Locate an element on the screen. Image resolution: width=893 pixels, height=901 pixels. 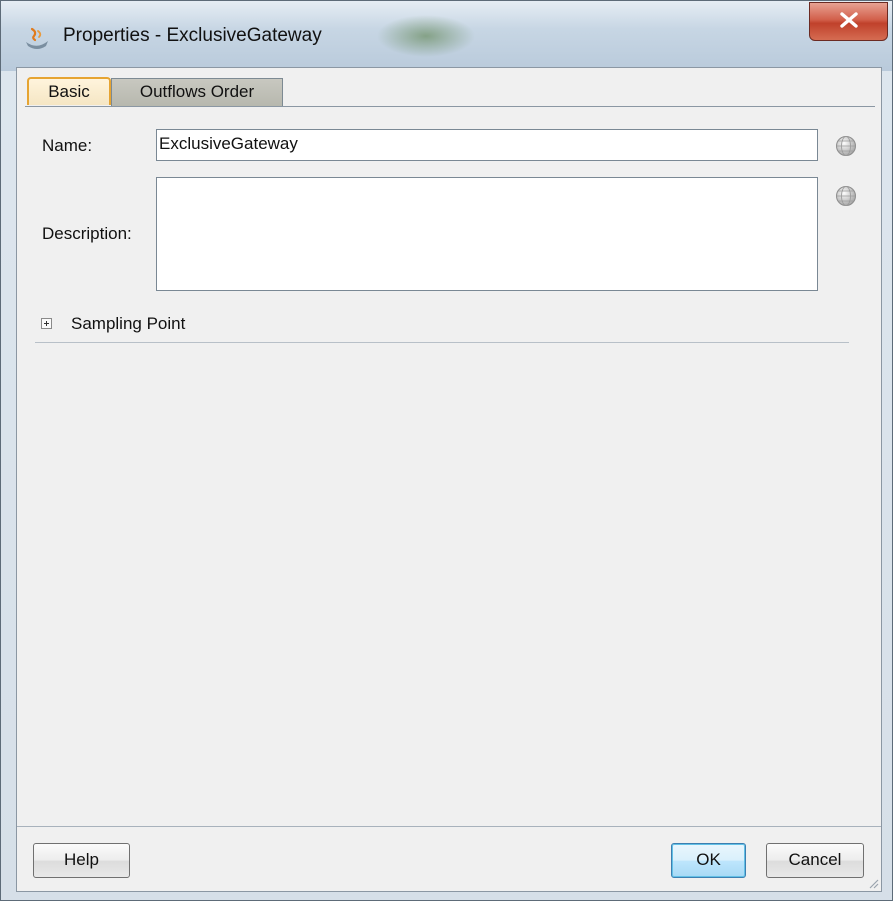
name-field is located at coordinates (487, 145).